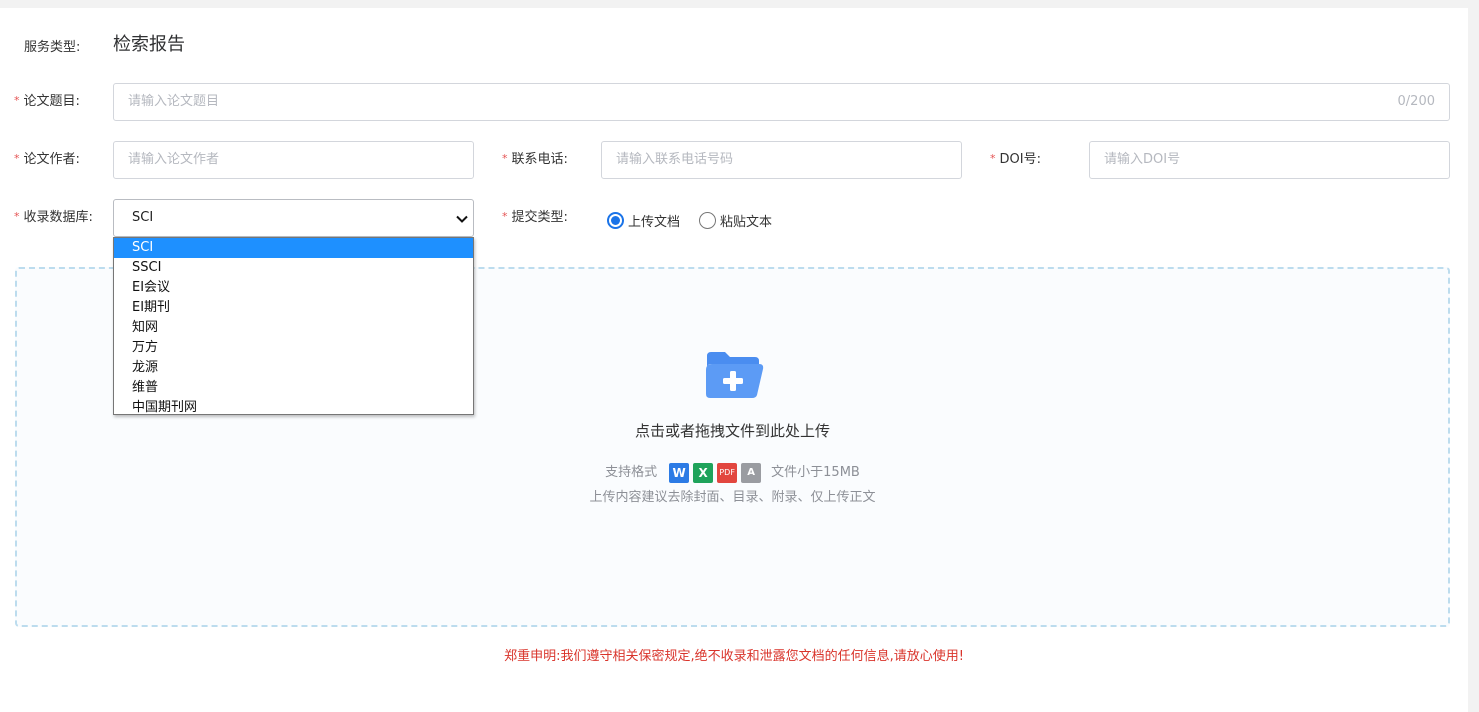  What do you see at coordinates (143, 217) in the screenshot?
I see `database-selected-value: SCI` at bounding box center [143, 217].